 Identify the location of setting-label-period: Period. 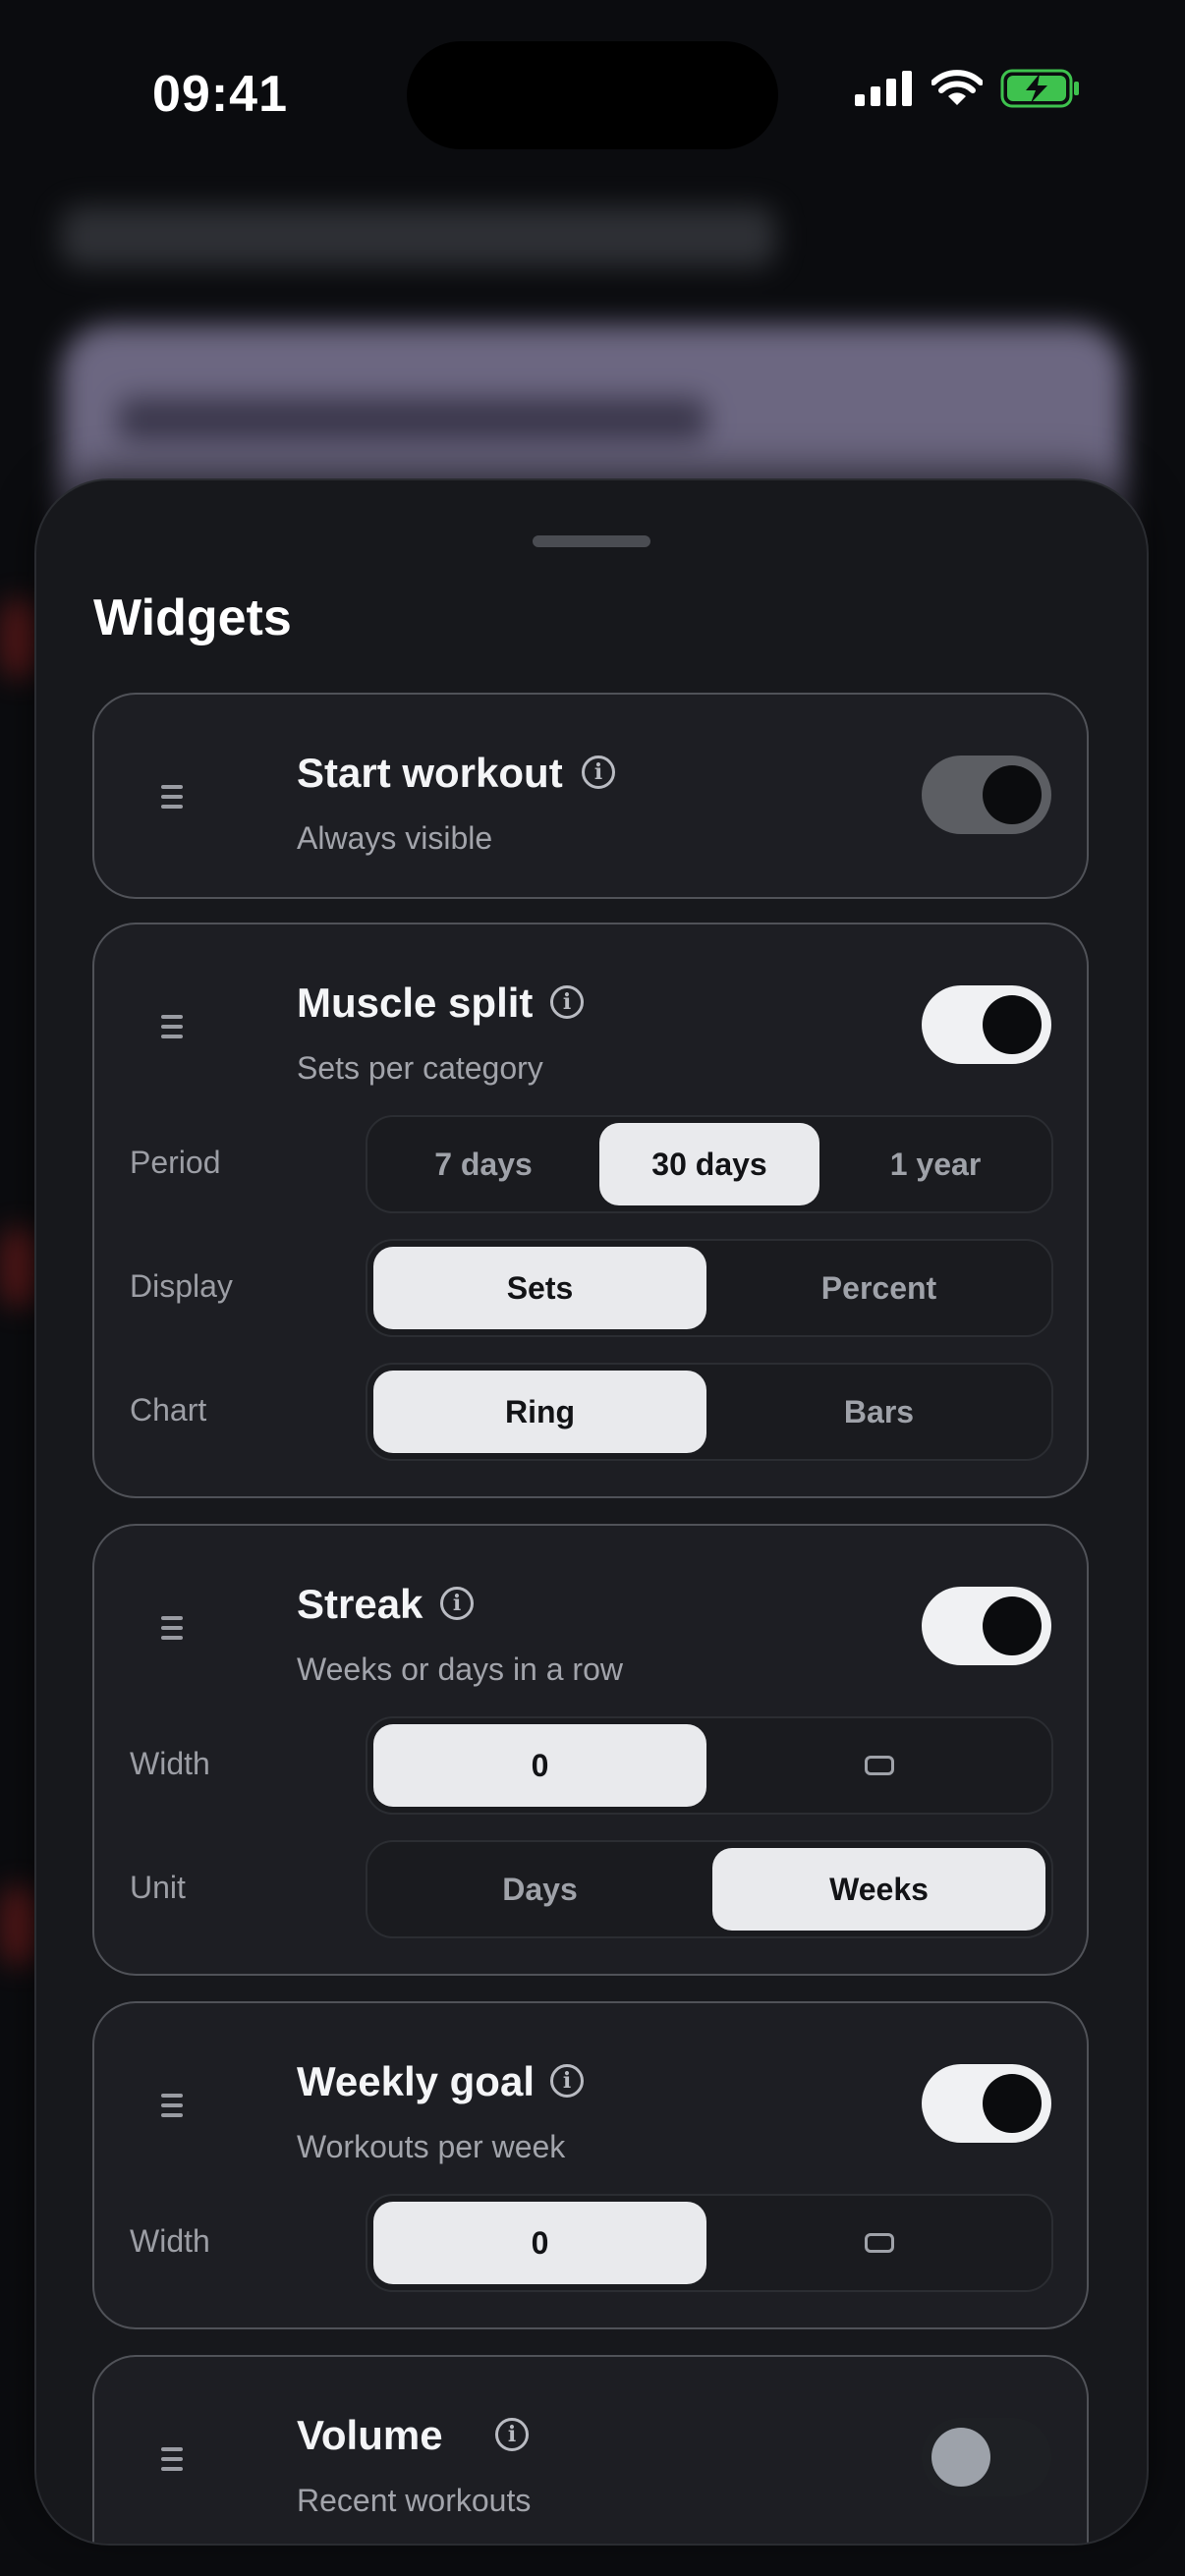
(176, 1162).